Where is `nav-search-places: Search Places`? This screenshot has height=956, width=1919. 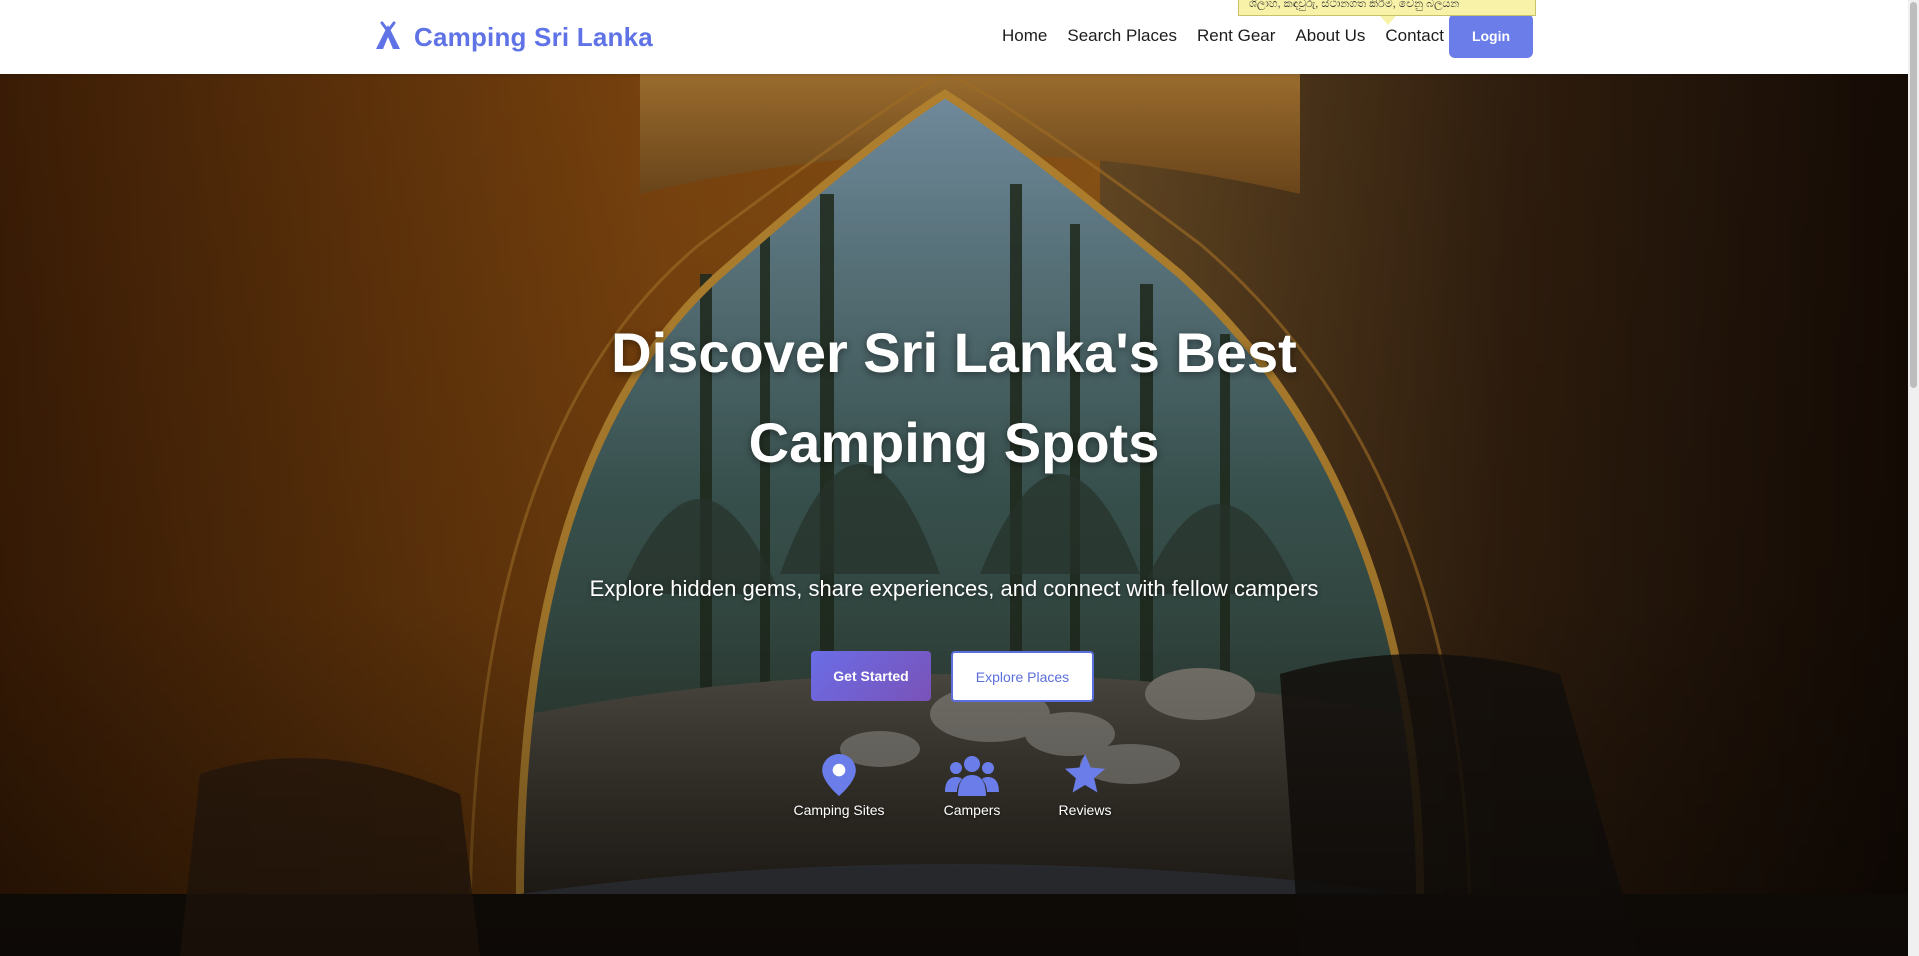 nav-search-places: Search Places is located at coordinates (1122, 36).